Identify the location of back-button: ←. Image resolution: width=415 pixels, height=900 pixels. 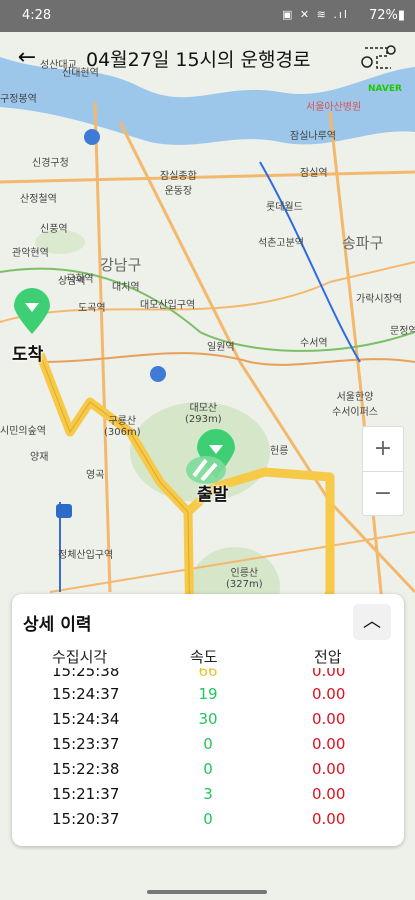
(27, 59).